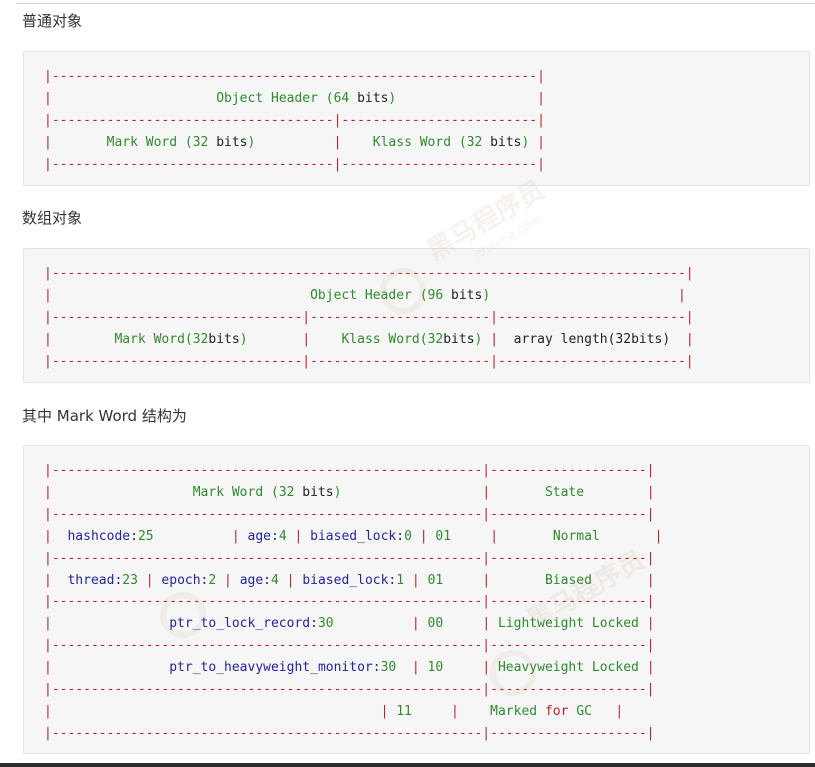  What do you see at coordinates (568, 668) in the screenshot?
I see `state-heavyweight-locked: Heavyweight Locked` at bounding box center [568, 668].